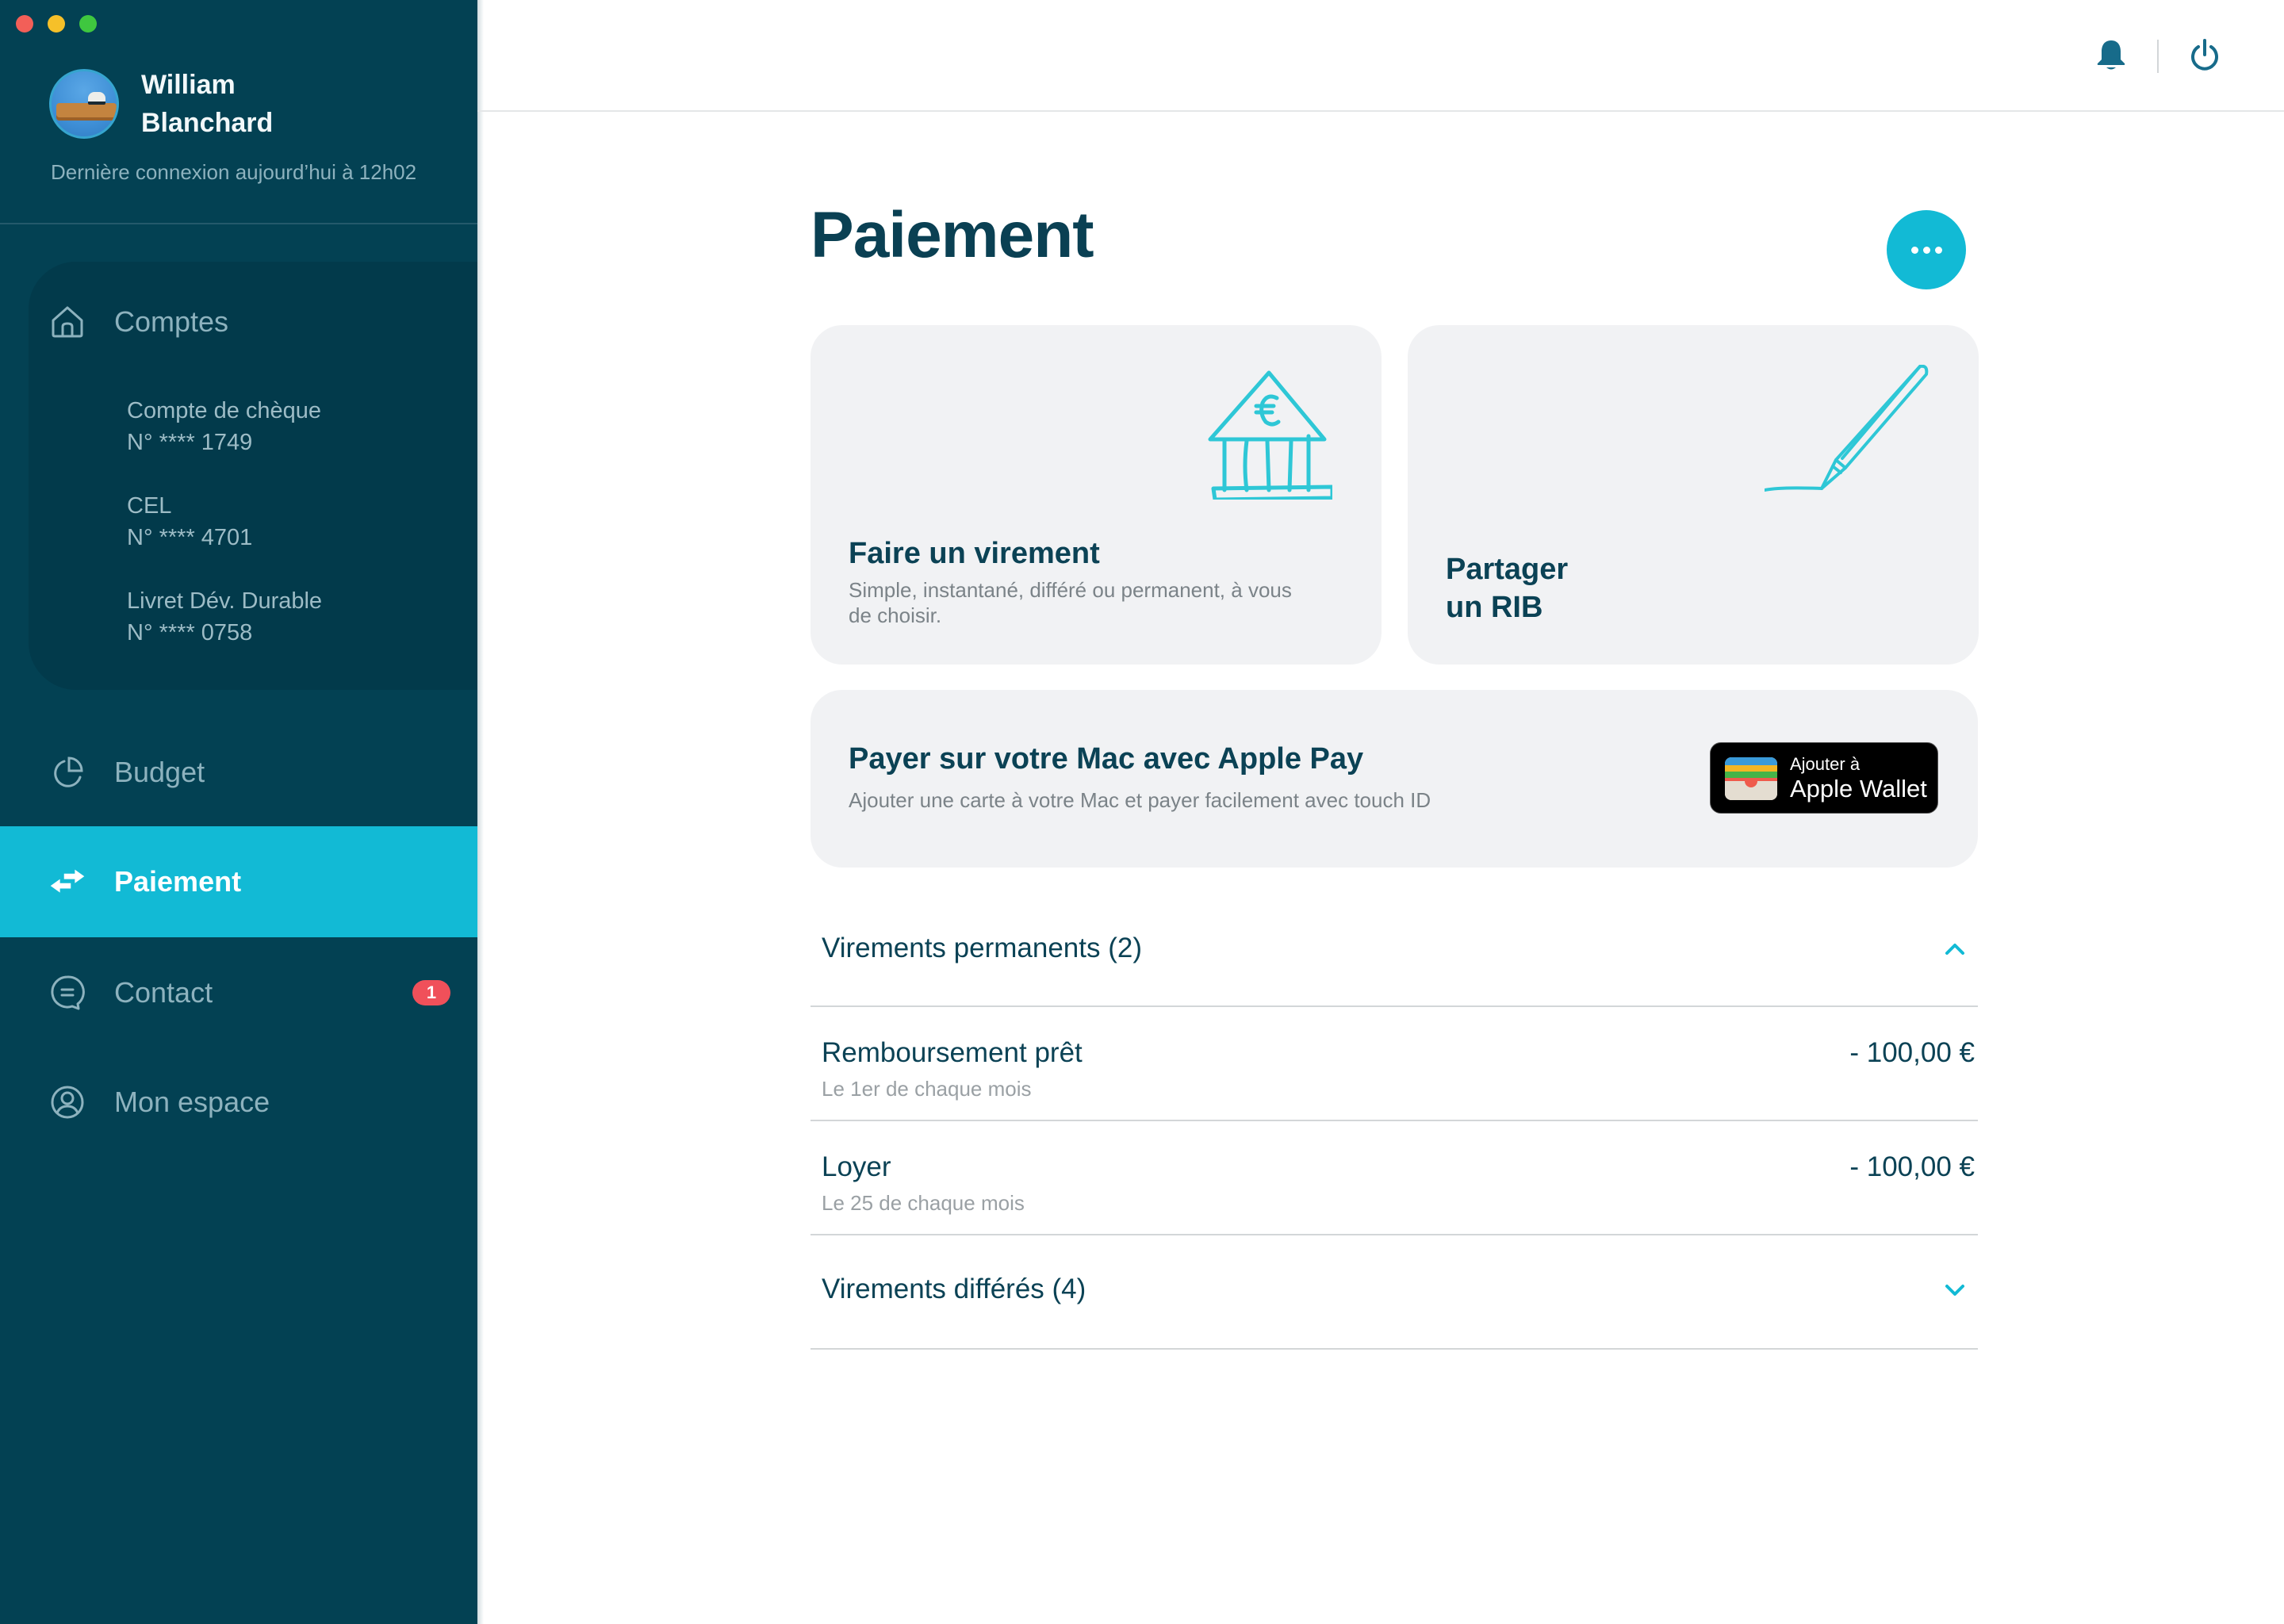 The image size is (2284, 1624). Describe the element at coordinates (163, 993) in the screenshot. I see `sidebar-item-label: Contact` at that location.